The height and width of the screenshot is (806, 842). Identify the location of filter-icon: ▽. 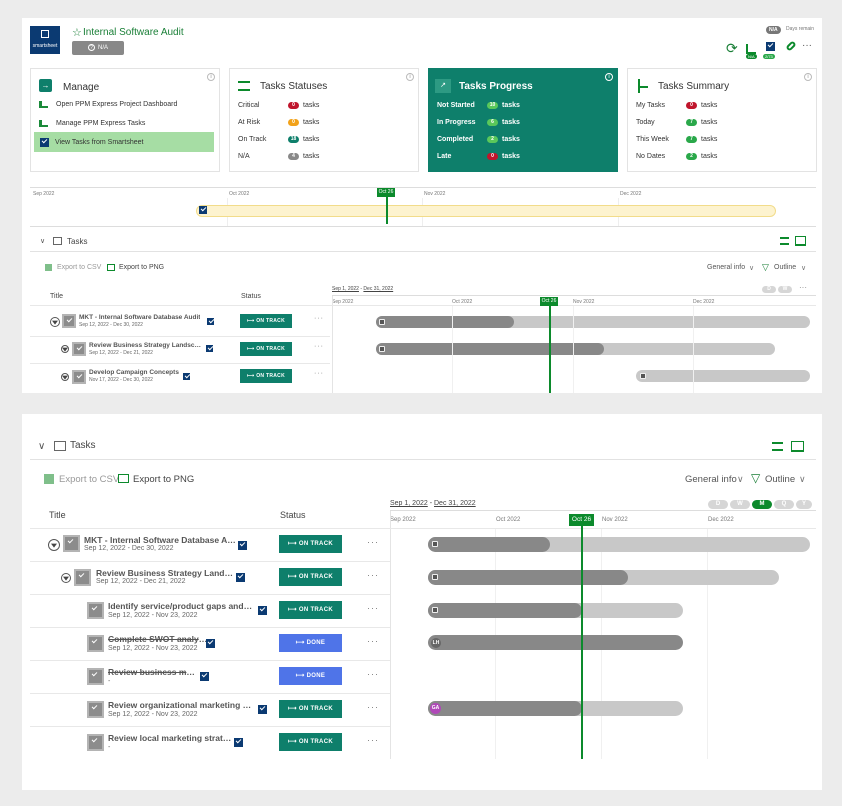
(765, 267).